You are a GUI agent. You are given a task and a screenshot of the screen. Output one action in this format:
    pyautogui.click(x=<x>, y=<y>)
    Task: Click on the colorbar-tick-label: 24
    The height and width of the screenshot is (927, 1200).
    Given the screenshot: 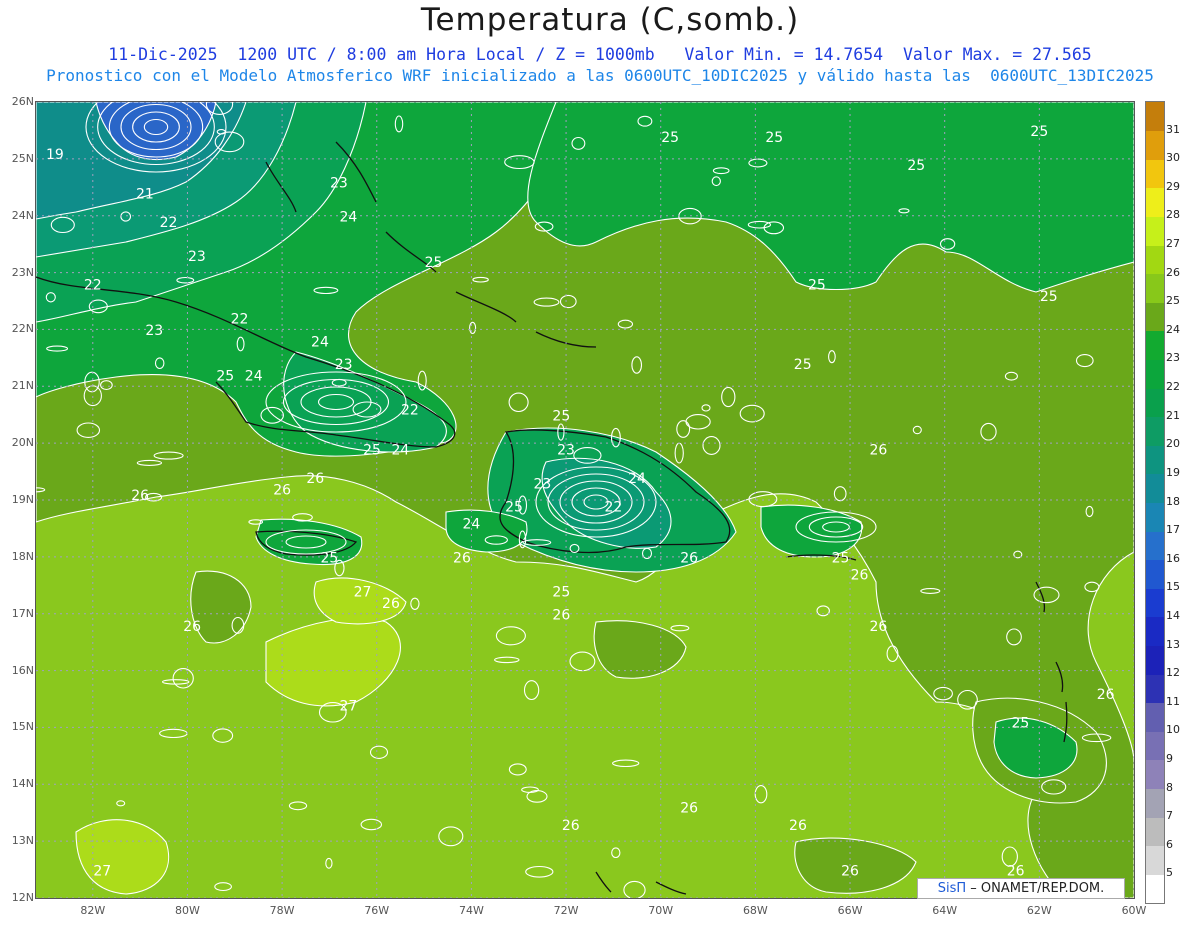 What is the action you would take?
    pyautogui.click(x=1173, y=329)
    